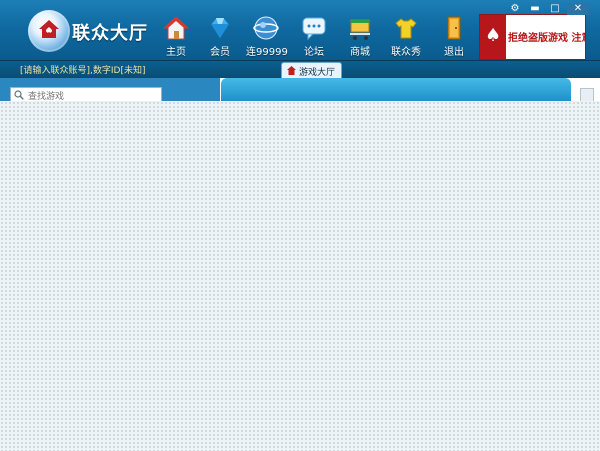 The width and height of the screenshot is (600, 451). Describe the element at coordinates (454, 52) in the screenshot. I see `nav-exit-label: 退出` at that location.